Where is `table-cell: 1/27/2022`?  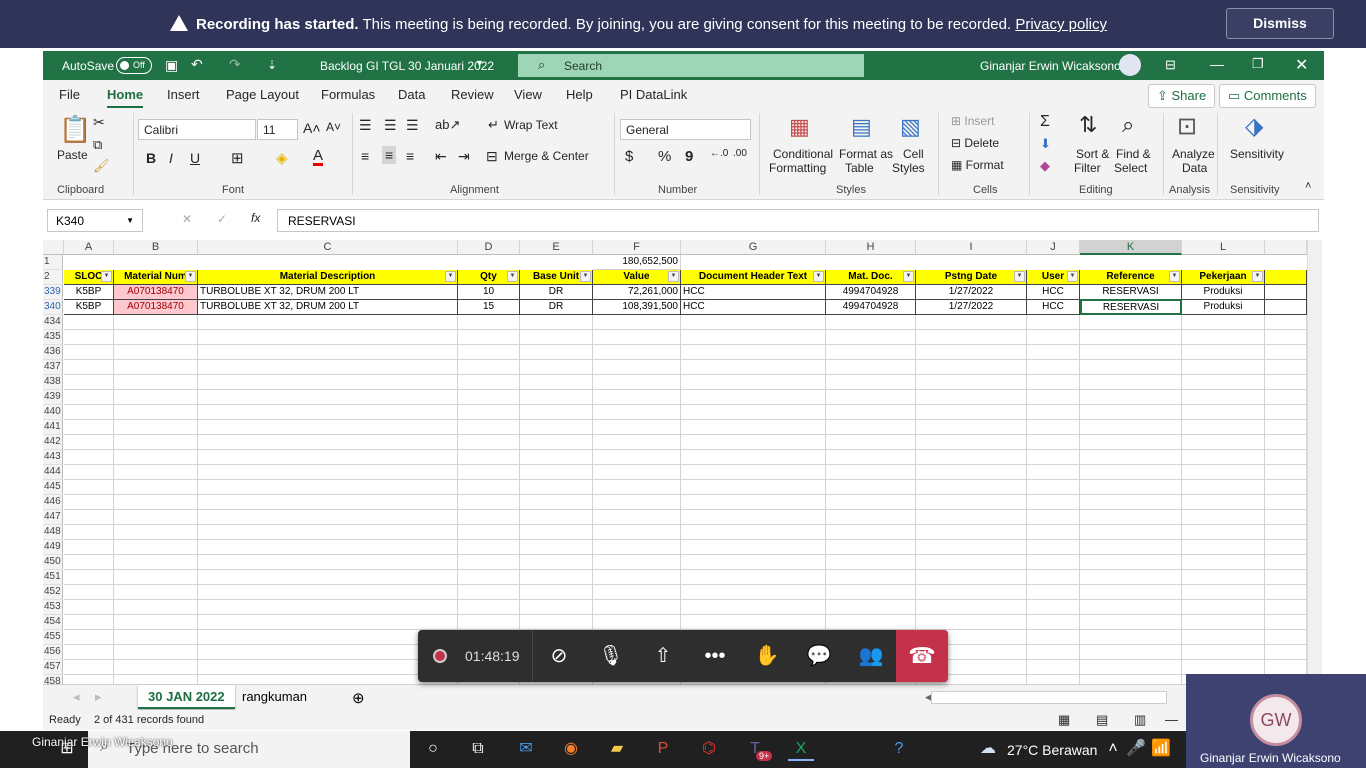
table-cell: 1/27/2022 is located at coordinates (971, 292).